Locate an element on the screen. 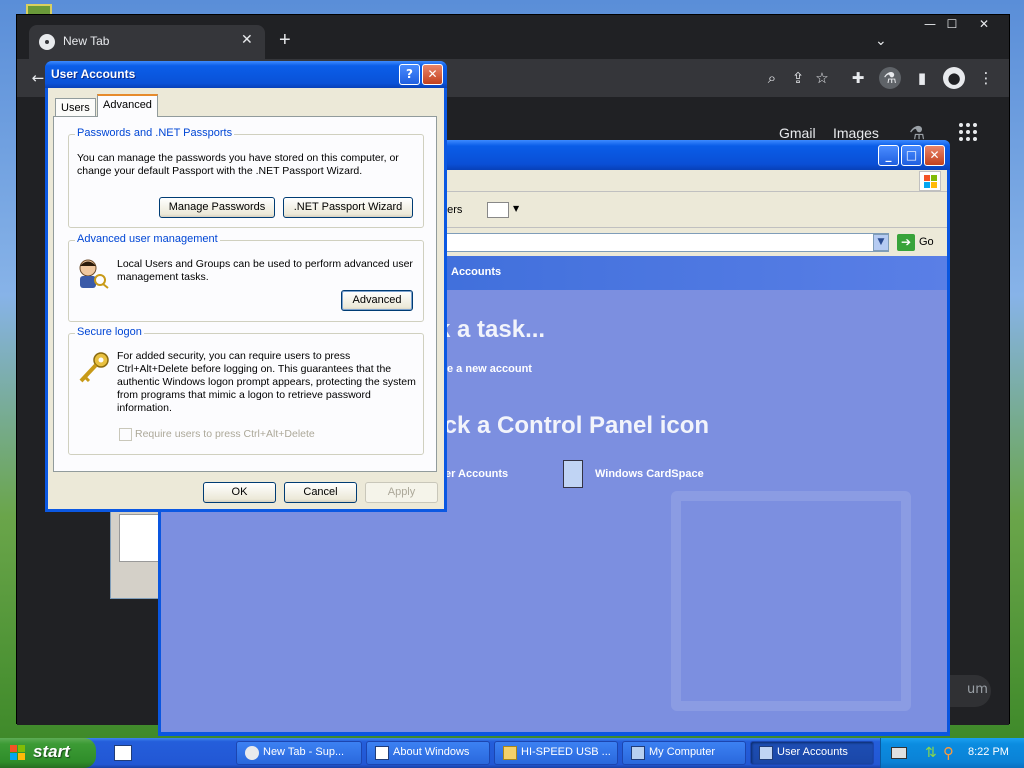  user-accounts-icon is located at coordinates (766, 753).